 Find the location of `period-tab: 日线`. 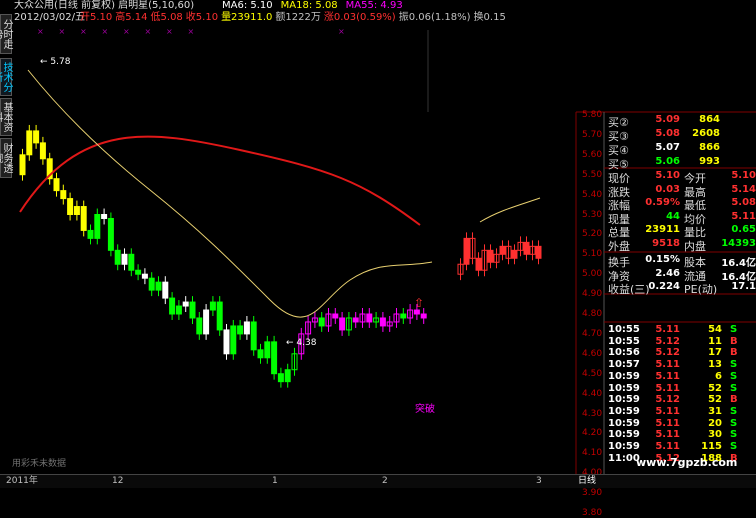

period-tab: 日线 is located at coordinates (587, 481).